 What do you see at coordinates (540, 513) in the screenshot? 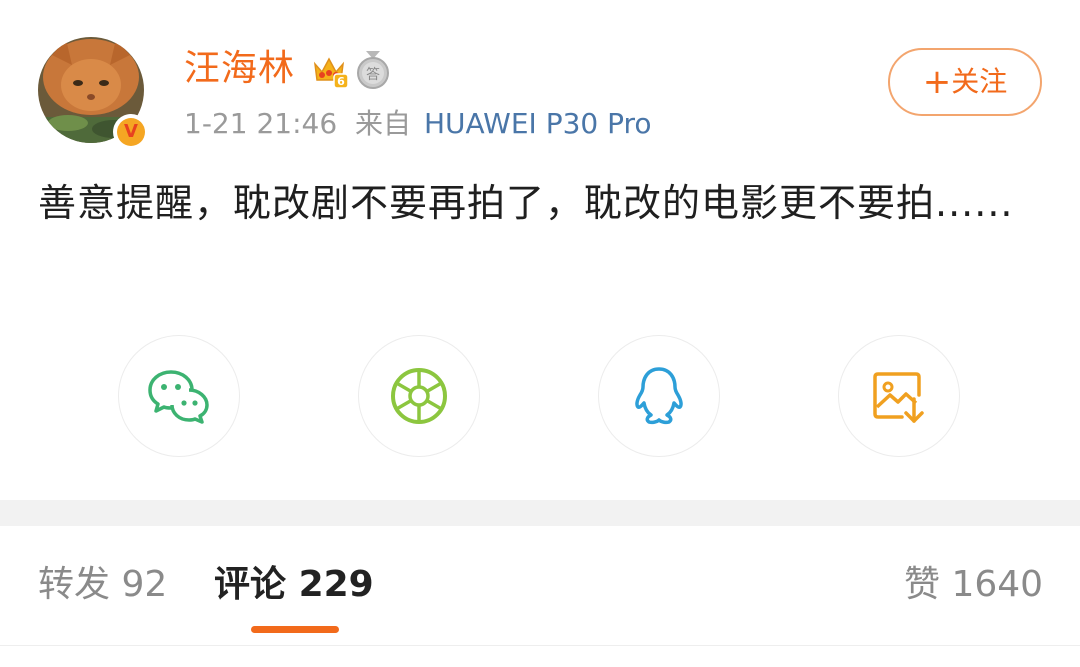
I see `section-divider` at bounding box center [540, 513].